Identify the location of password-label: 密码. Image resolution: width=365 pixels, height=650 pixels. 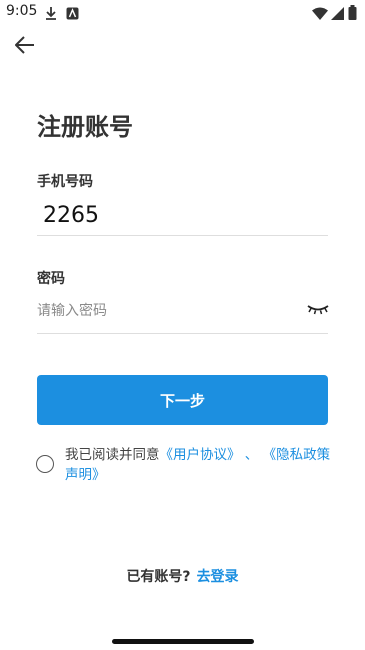
(51, 279).